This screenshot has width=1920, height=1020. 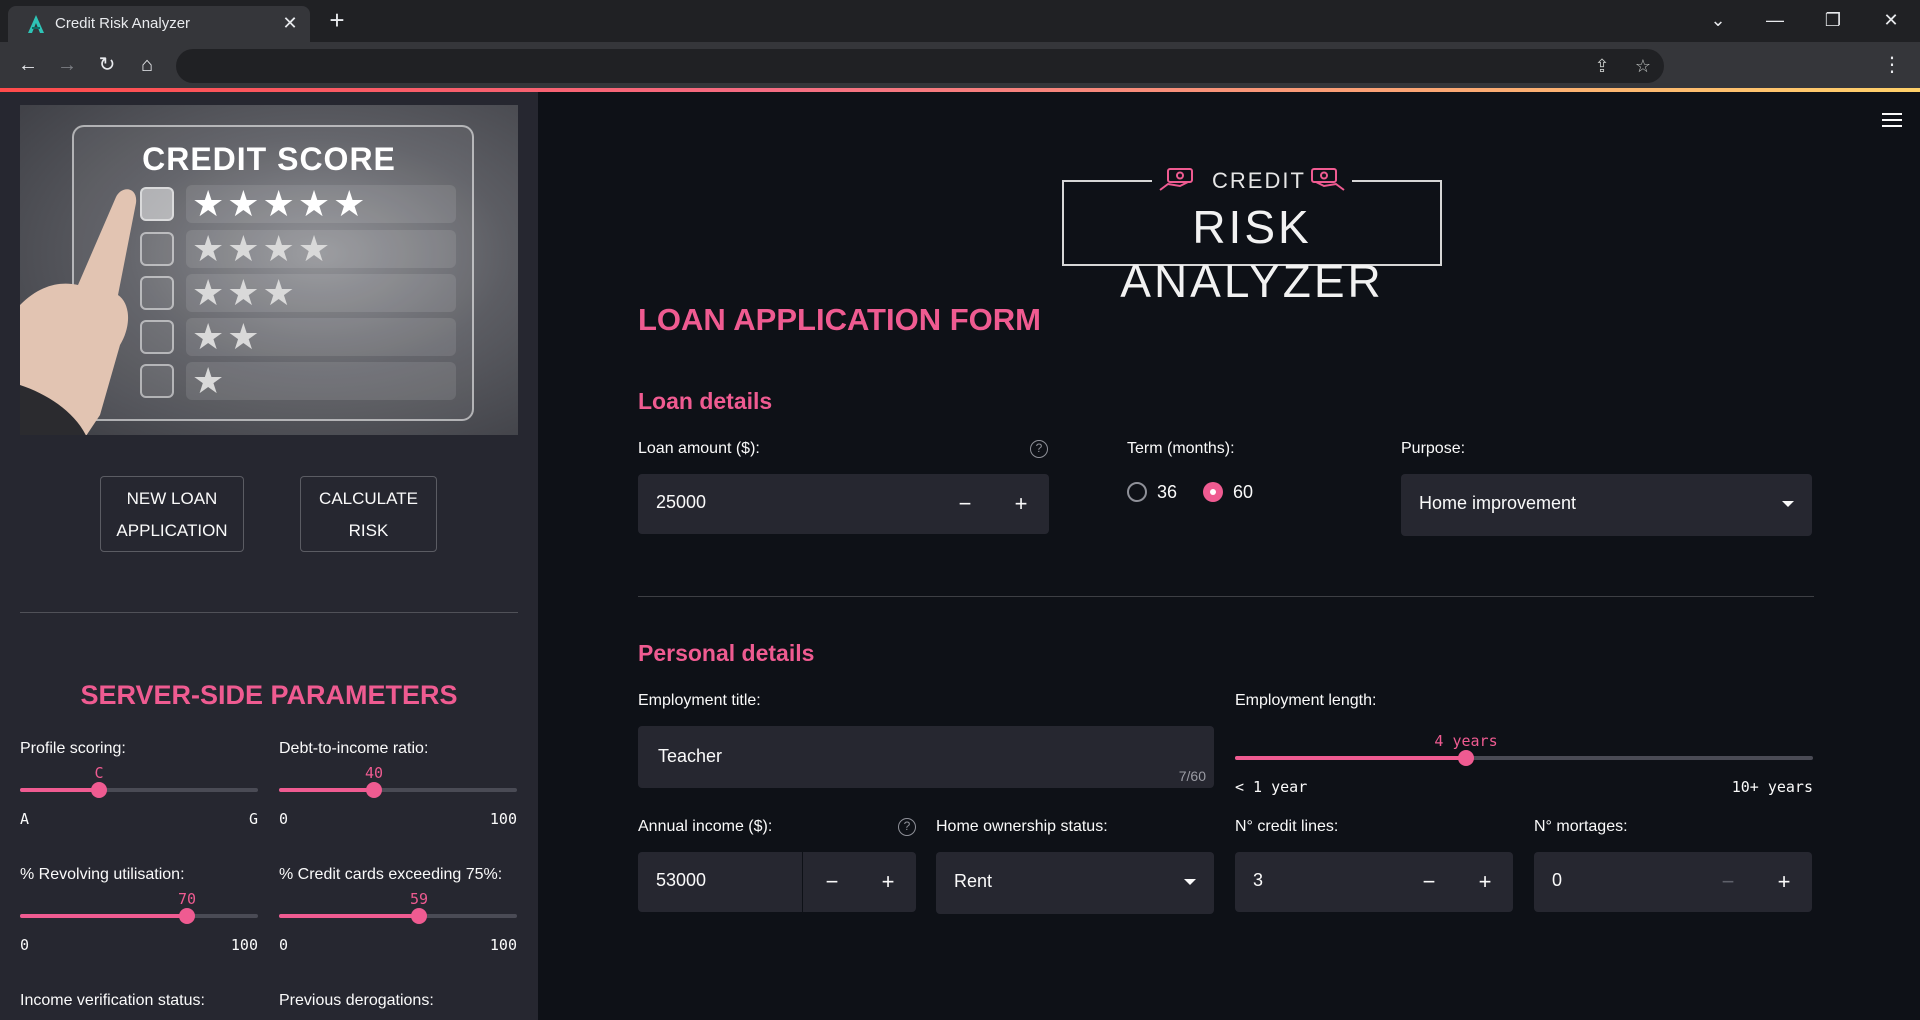 What do you see at coordinates (705, 826) in the screenshot?
I see `annual-income-label: Annual income ($):` at bounding box center [705, 826].